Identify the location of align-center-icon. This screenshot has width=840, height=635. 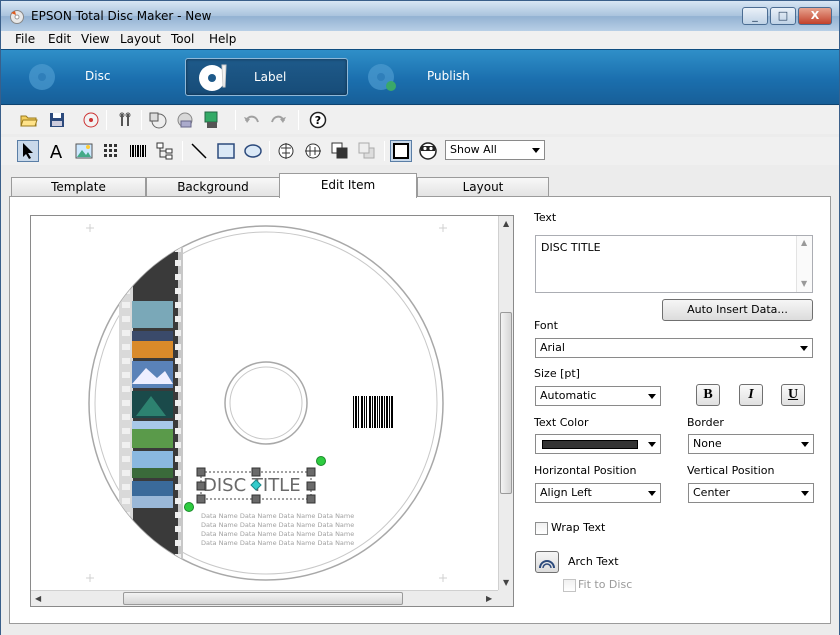
(286, 151).